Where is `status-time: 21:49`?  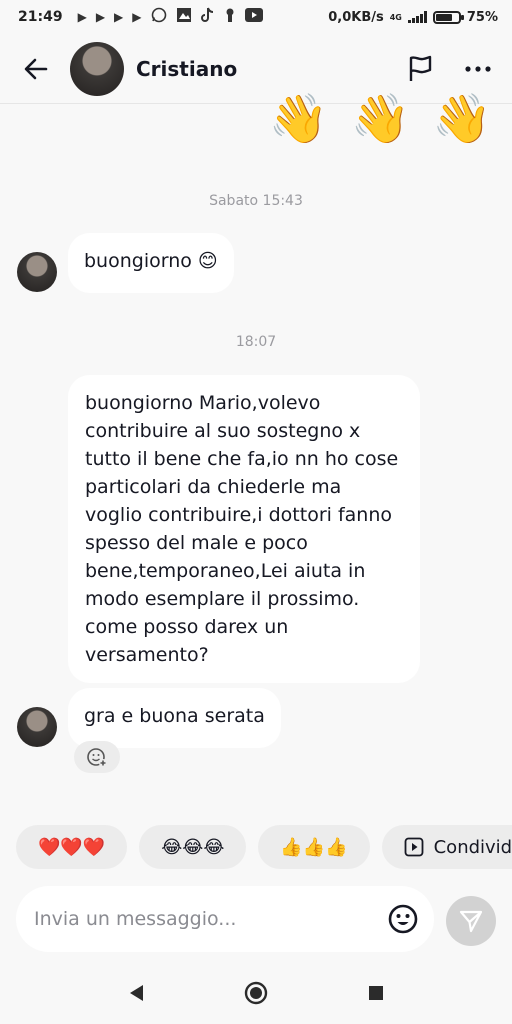 status-time: 21:49 is located at coordinates (40, 17).